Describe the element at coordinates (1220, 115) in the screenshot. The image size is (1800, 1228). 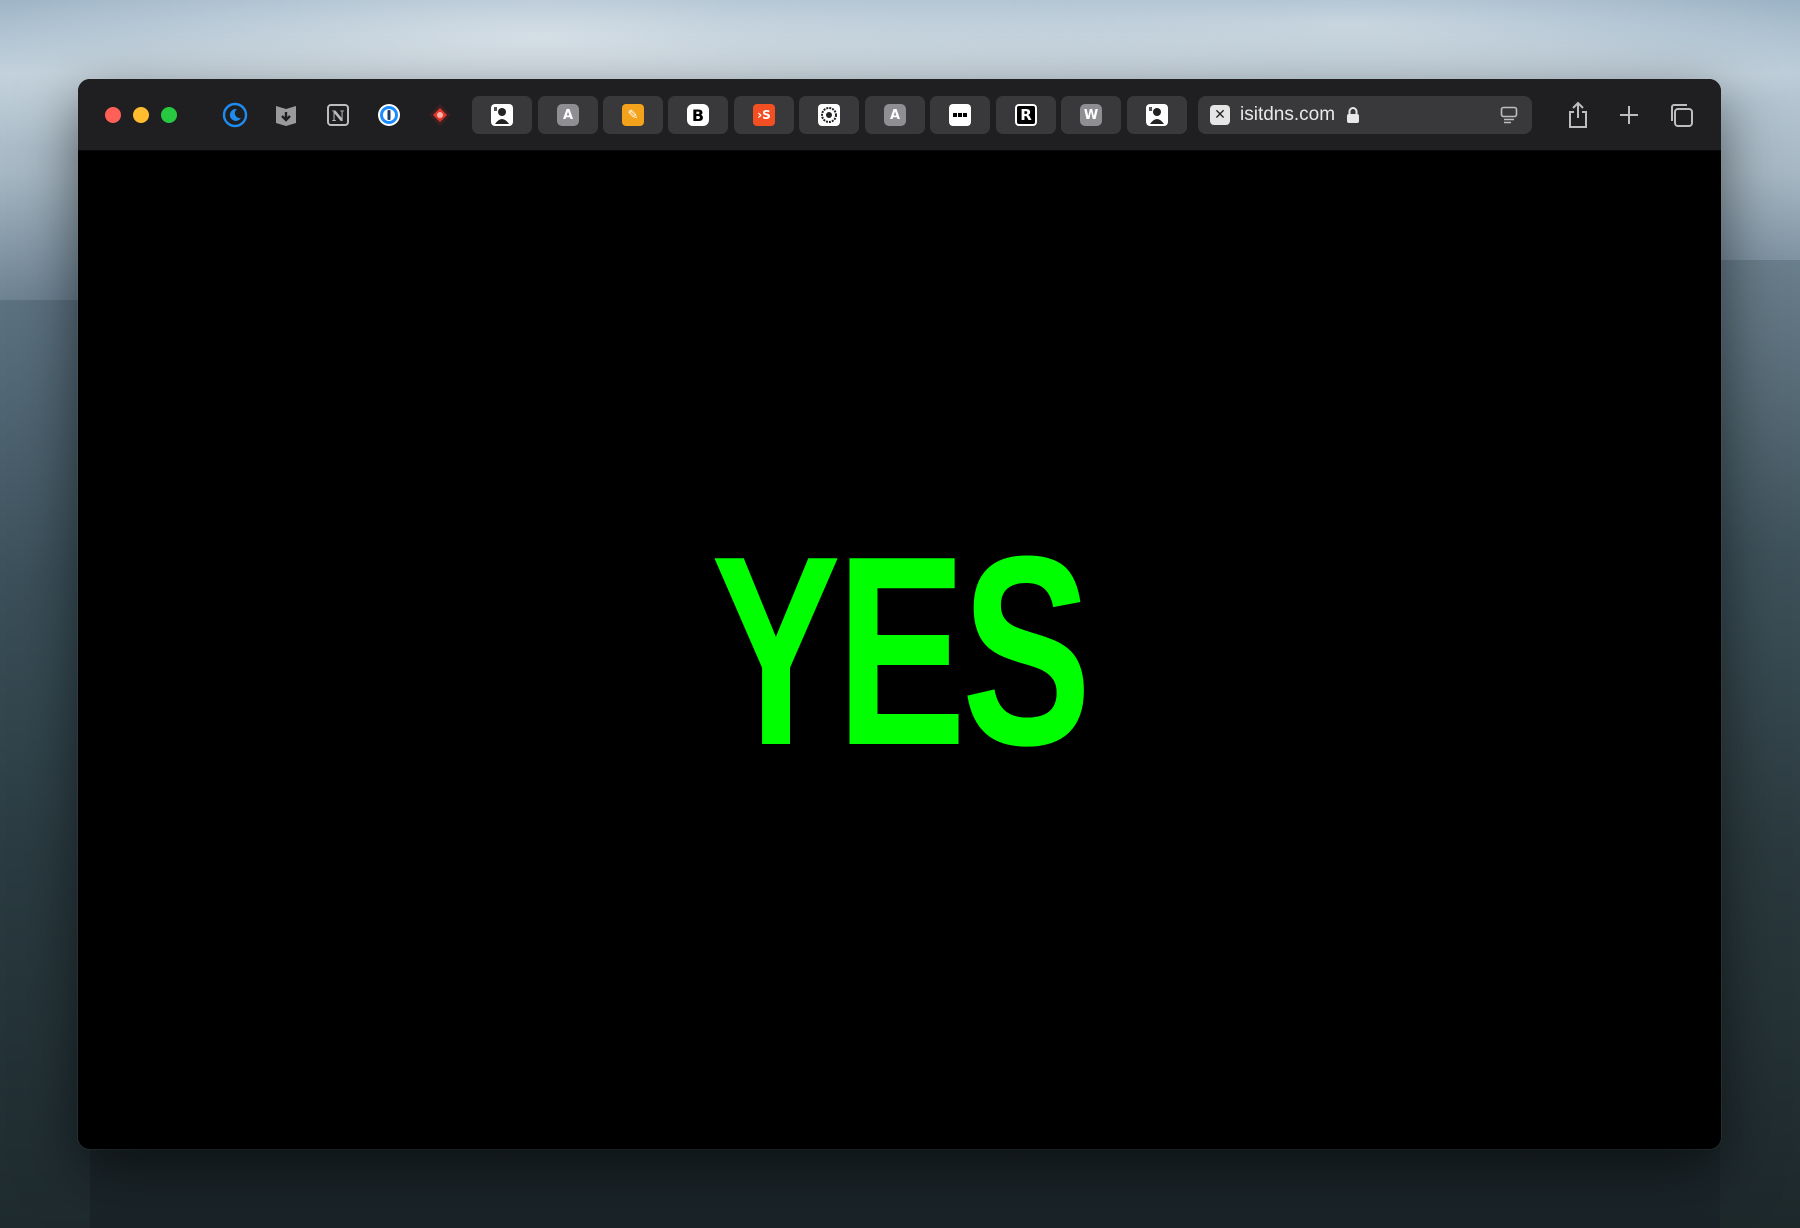
I see `site-favicon: ✕` at that location.